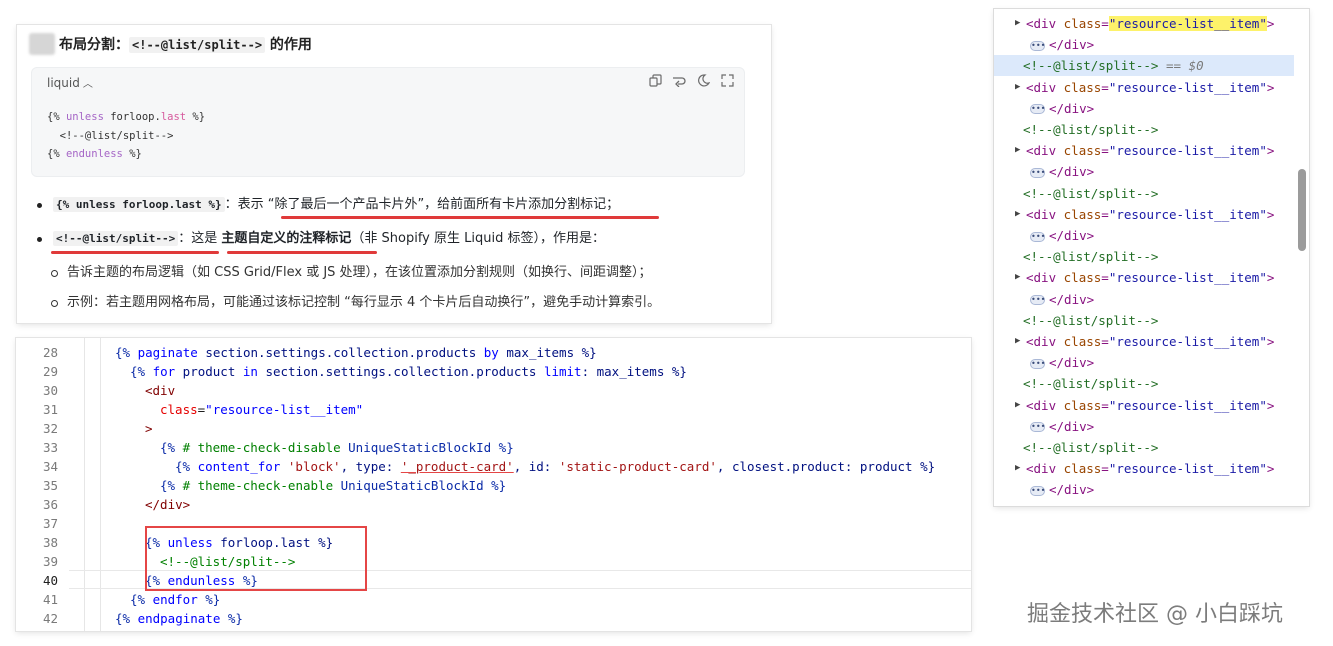 The width and height of the screenshot is (1333, 646). I want to click on wrap-icon, so click(679, 81).